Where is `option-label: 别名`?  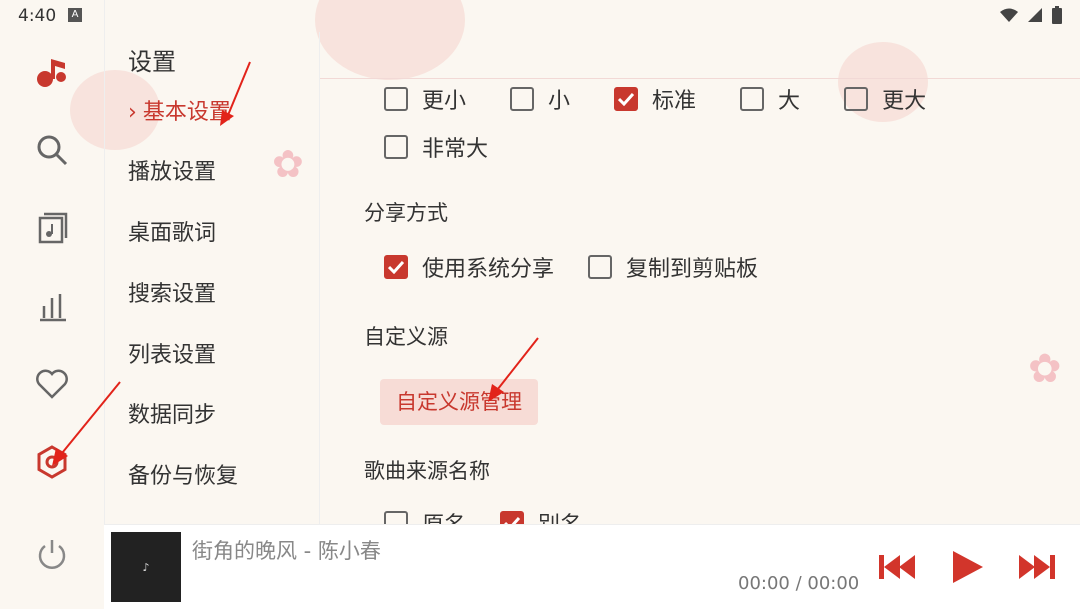 option-label: 别名 is located at coordinates (560, 516).